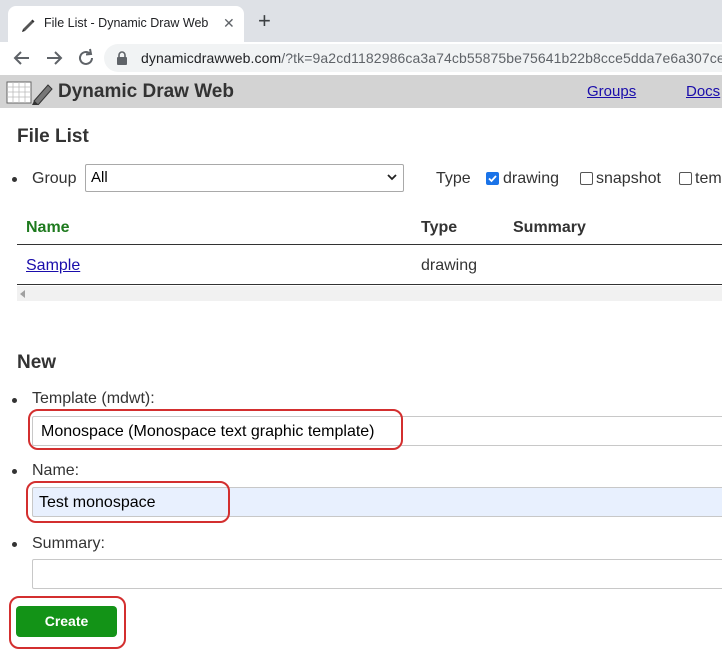 The height and width of the screenshot is (671, 722). Describe the element at coordinates (361, 21) in the screenshot. I see `browser-tab-bar: File List - Dynamic Draw Web ✕ +` at that location.